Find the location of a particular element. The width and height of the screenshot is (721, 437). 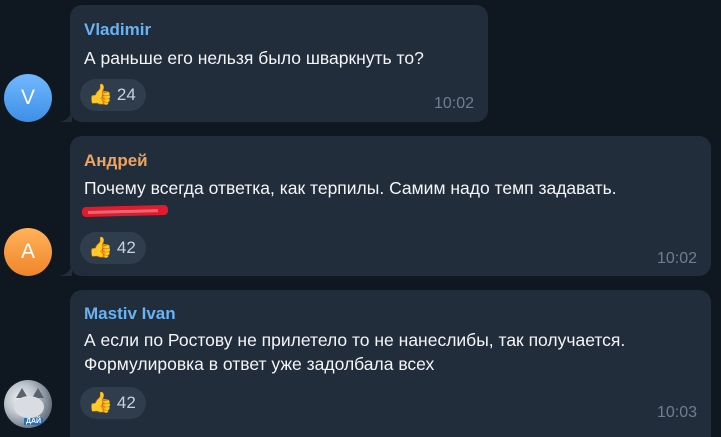

avatar-letter: А is located at coordinates (27, 251).